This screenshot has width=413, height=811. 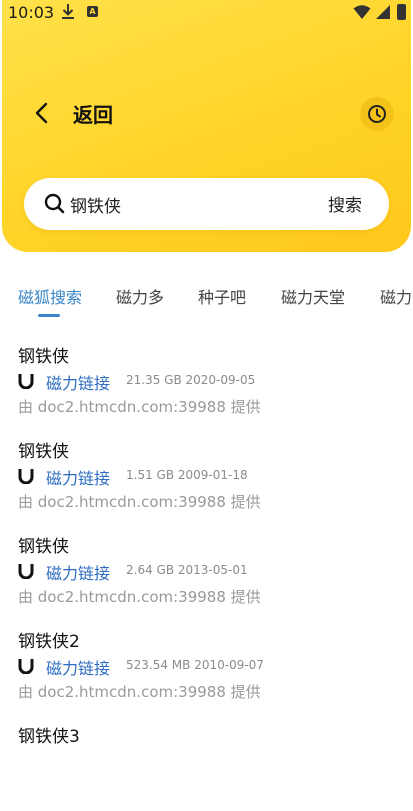 What do you see at coordinates (49, 642) in the screenshot?
I see `result-title: 钢铁侠2` at bounding box center [49, 642].